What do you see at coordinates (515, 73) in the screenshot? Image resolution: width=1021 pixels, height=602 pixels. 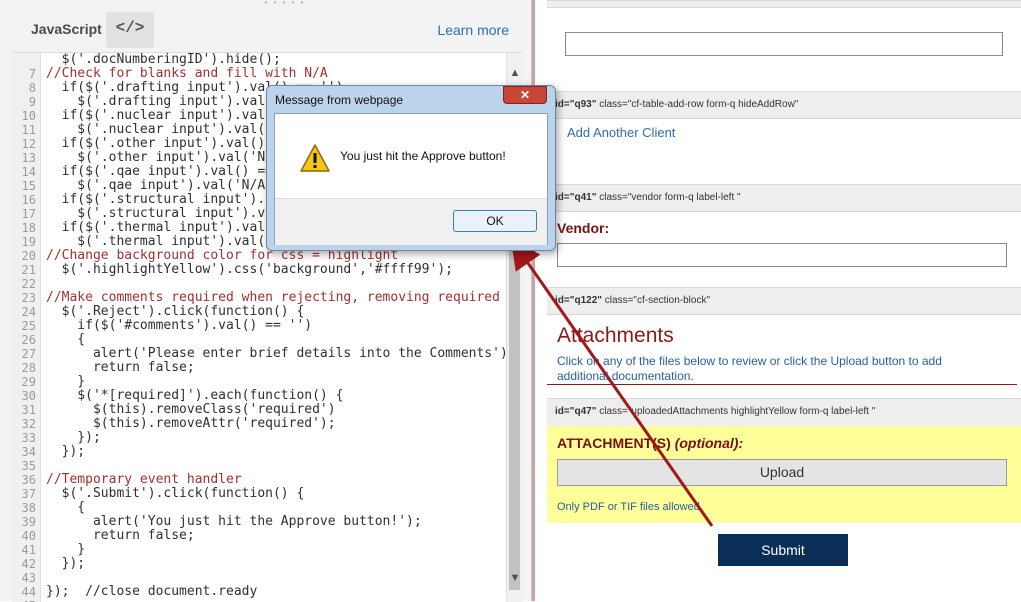 I see `scroll-up-icon: ▲` at bounding box center [515, 73].